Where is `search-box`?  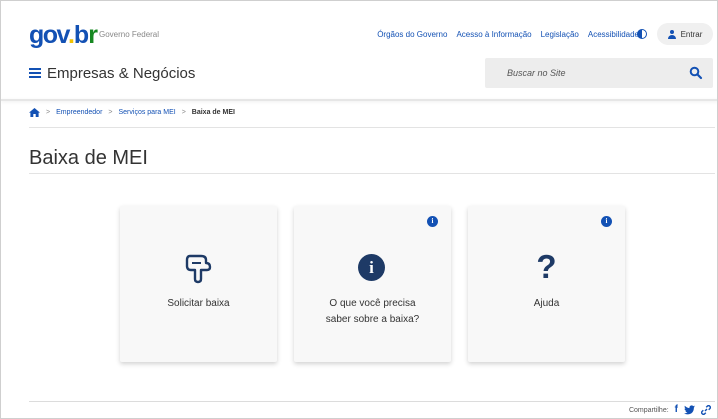
search-box is located at coordinates (599, 73).